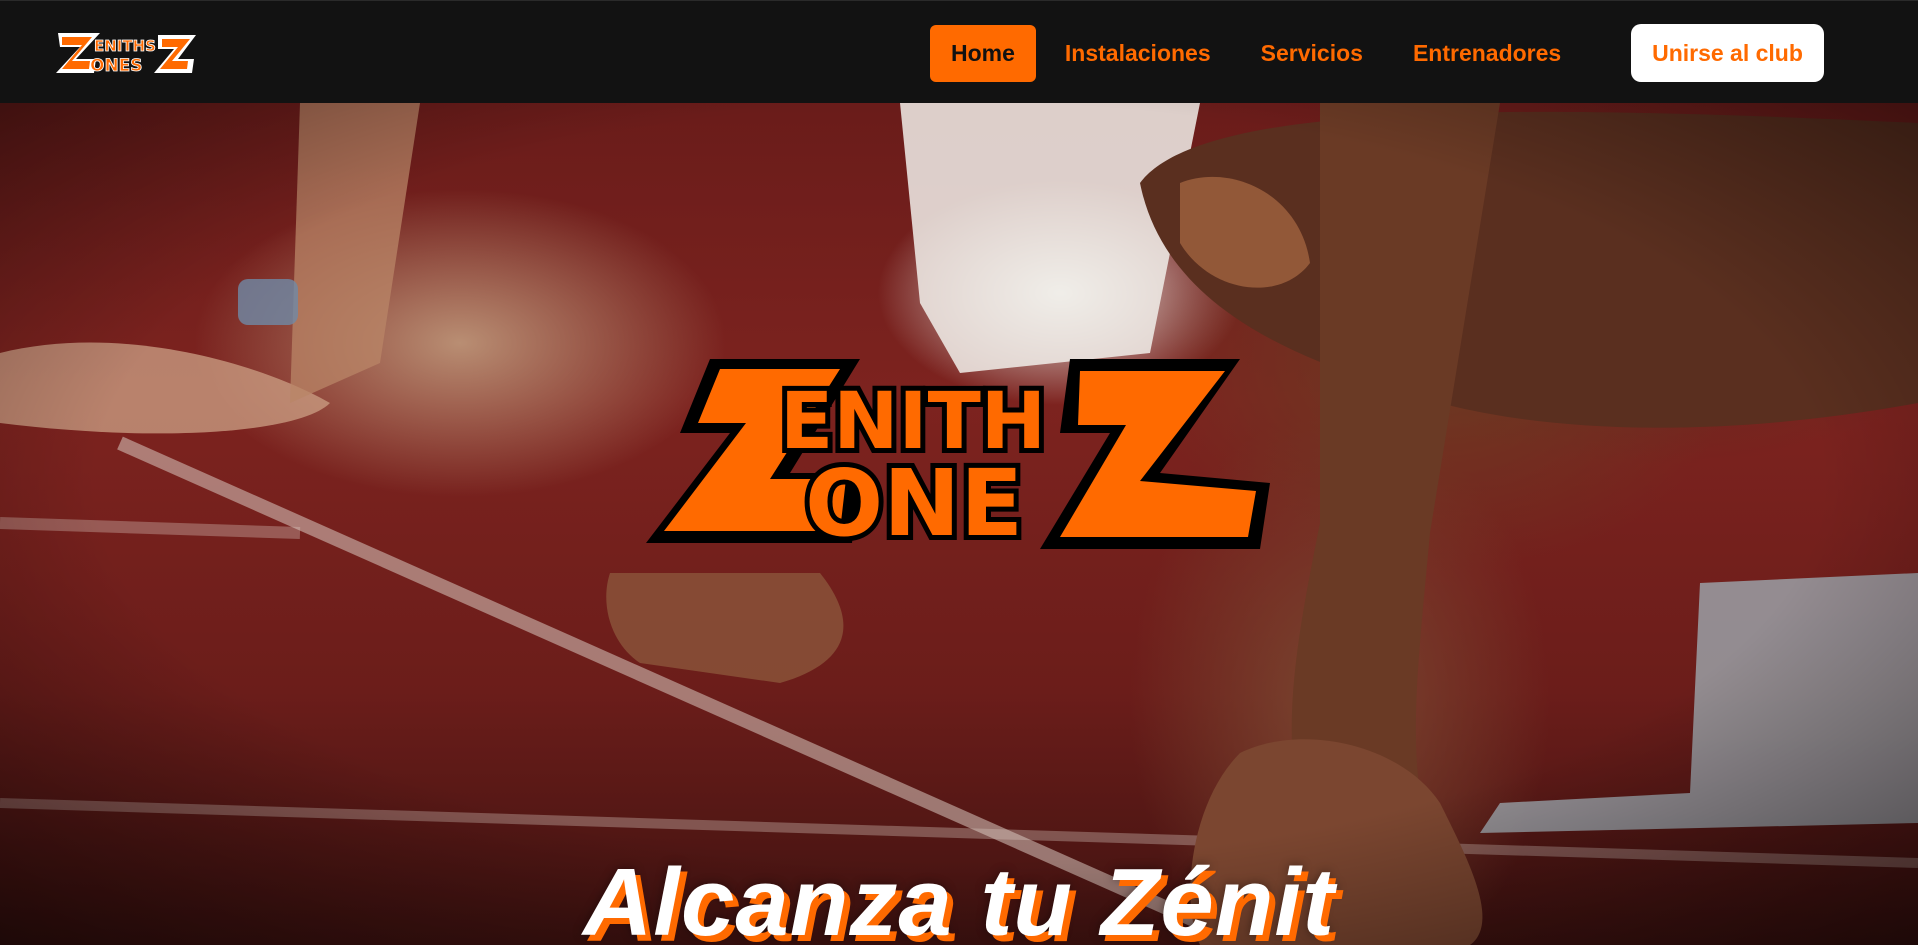  I want to click on join-club-button: Unirse al club, so click(1727, 53).